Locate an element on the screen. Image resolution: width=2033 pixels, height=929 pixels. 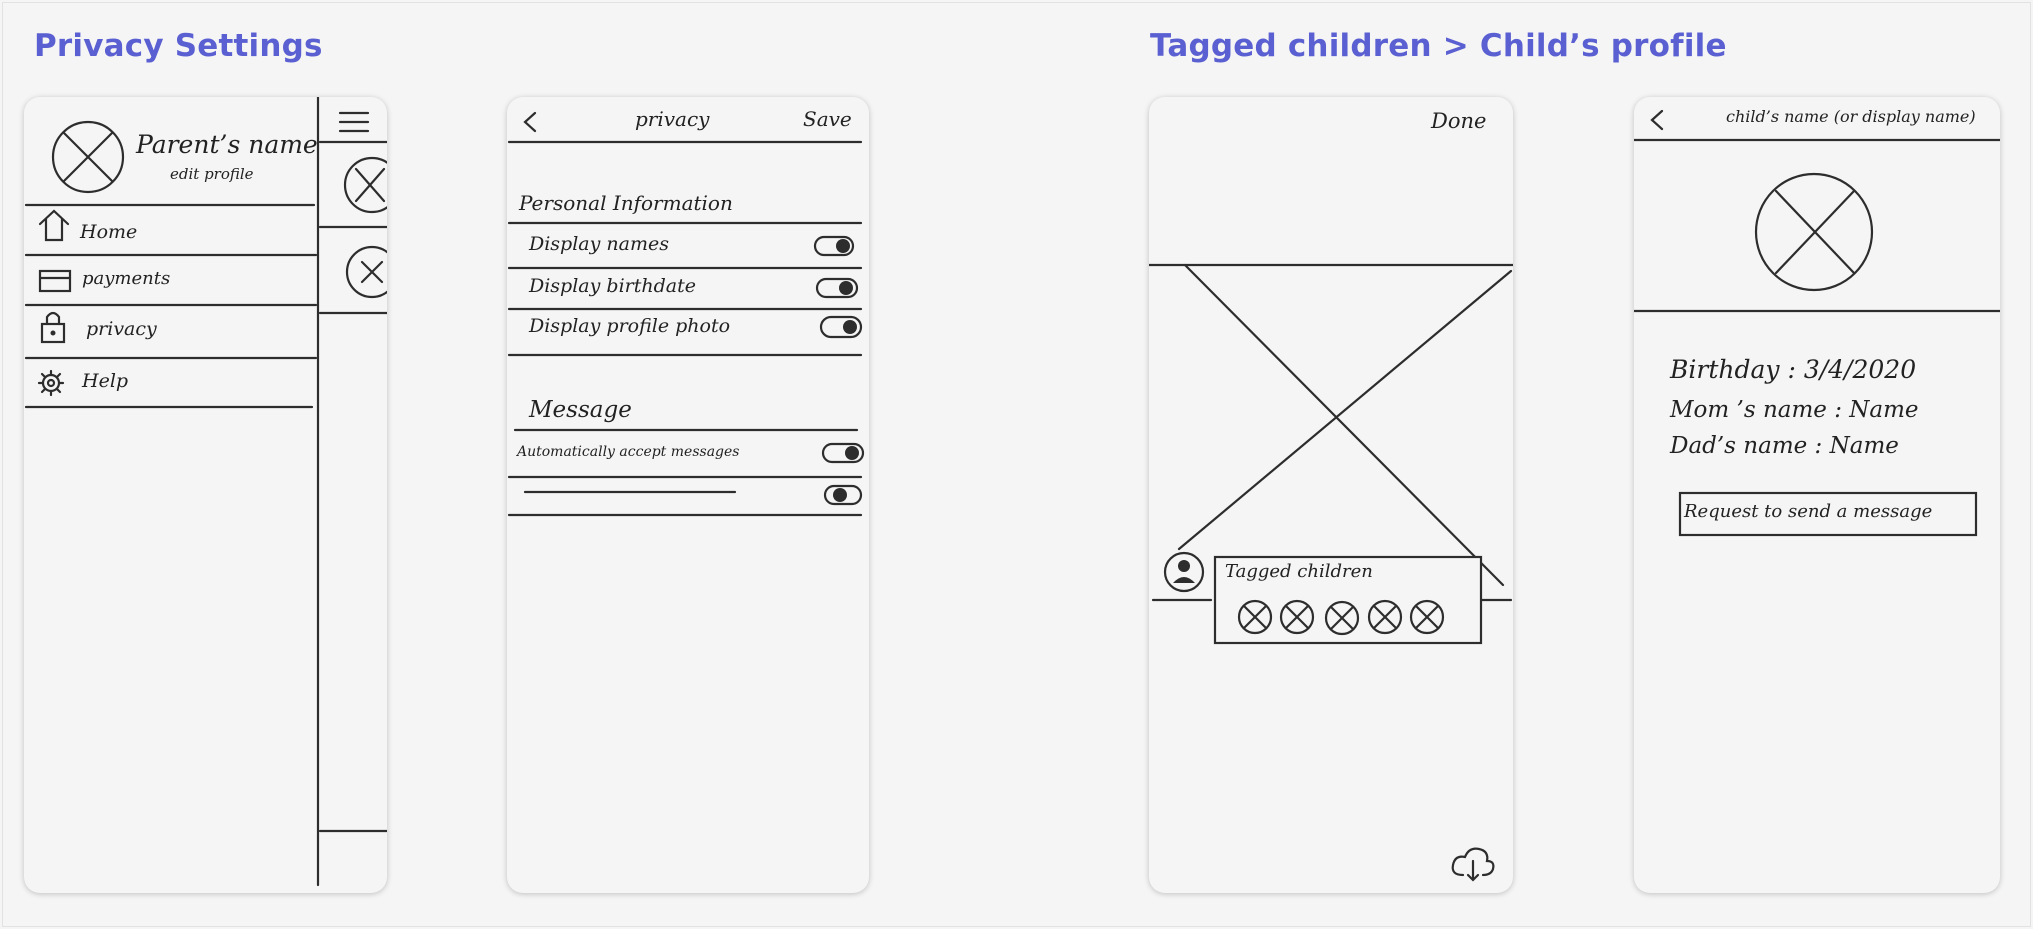
lock-icon is located at coordinates (53, 327).